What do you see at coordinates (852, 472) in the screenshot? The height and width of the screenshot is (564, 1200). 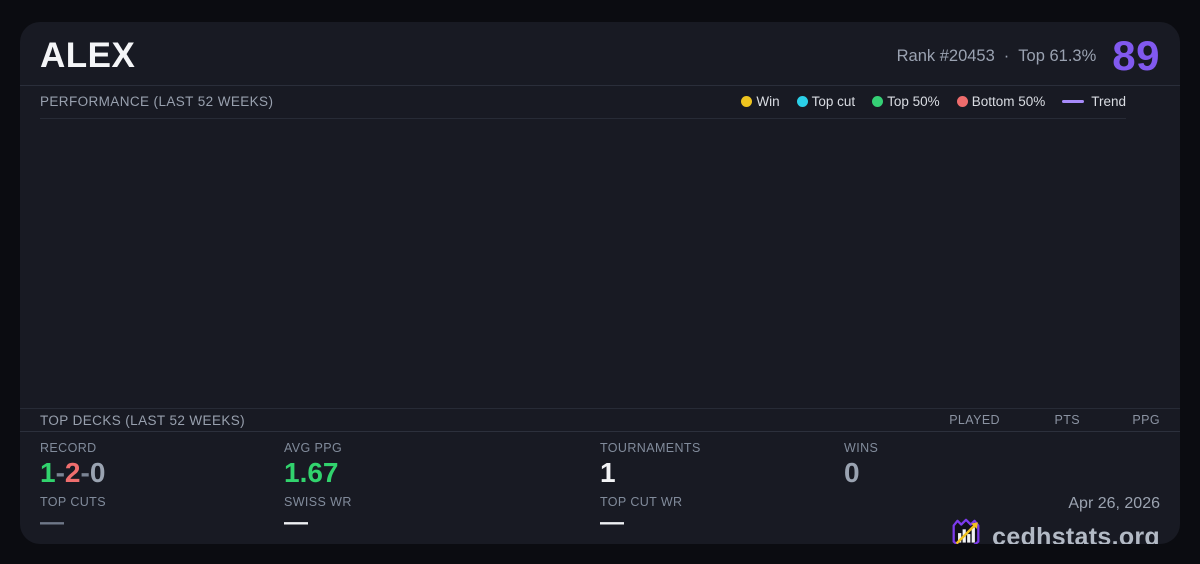 I see `wins-value: 0` at bounding box center [852, 472].